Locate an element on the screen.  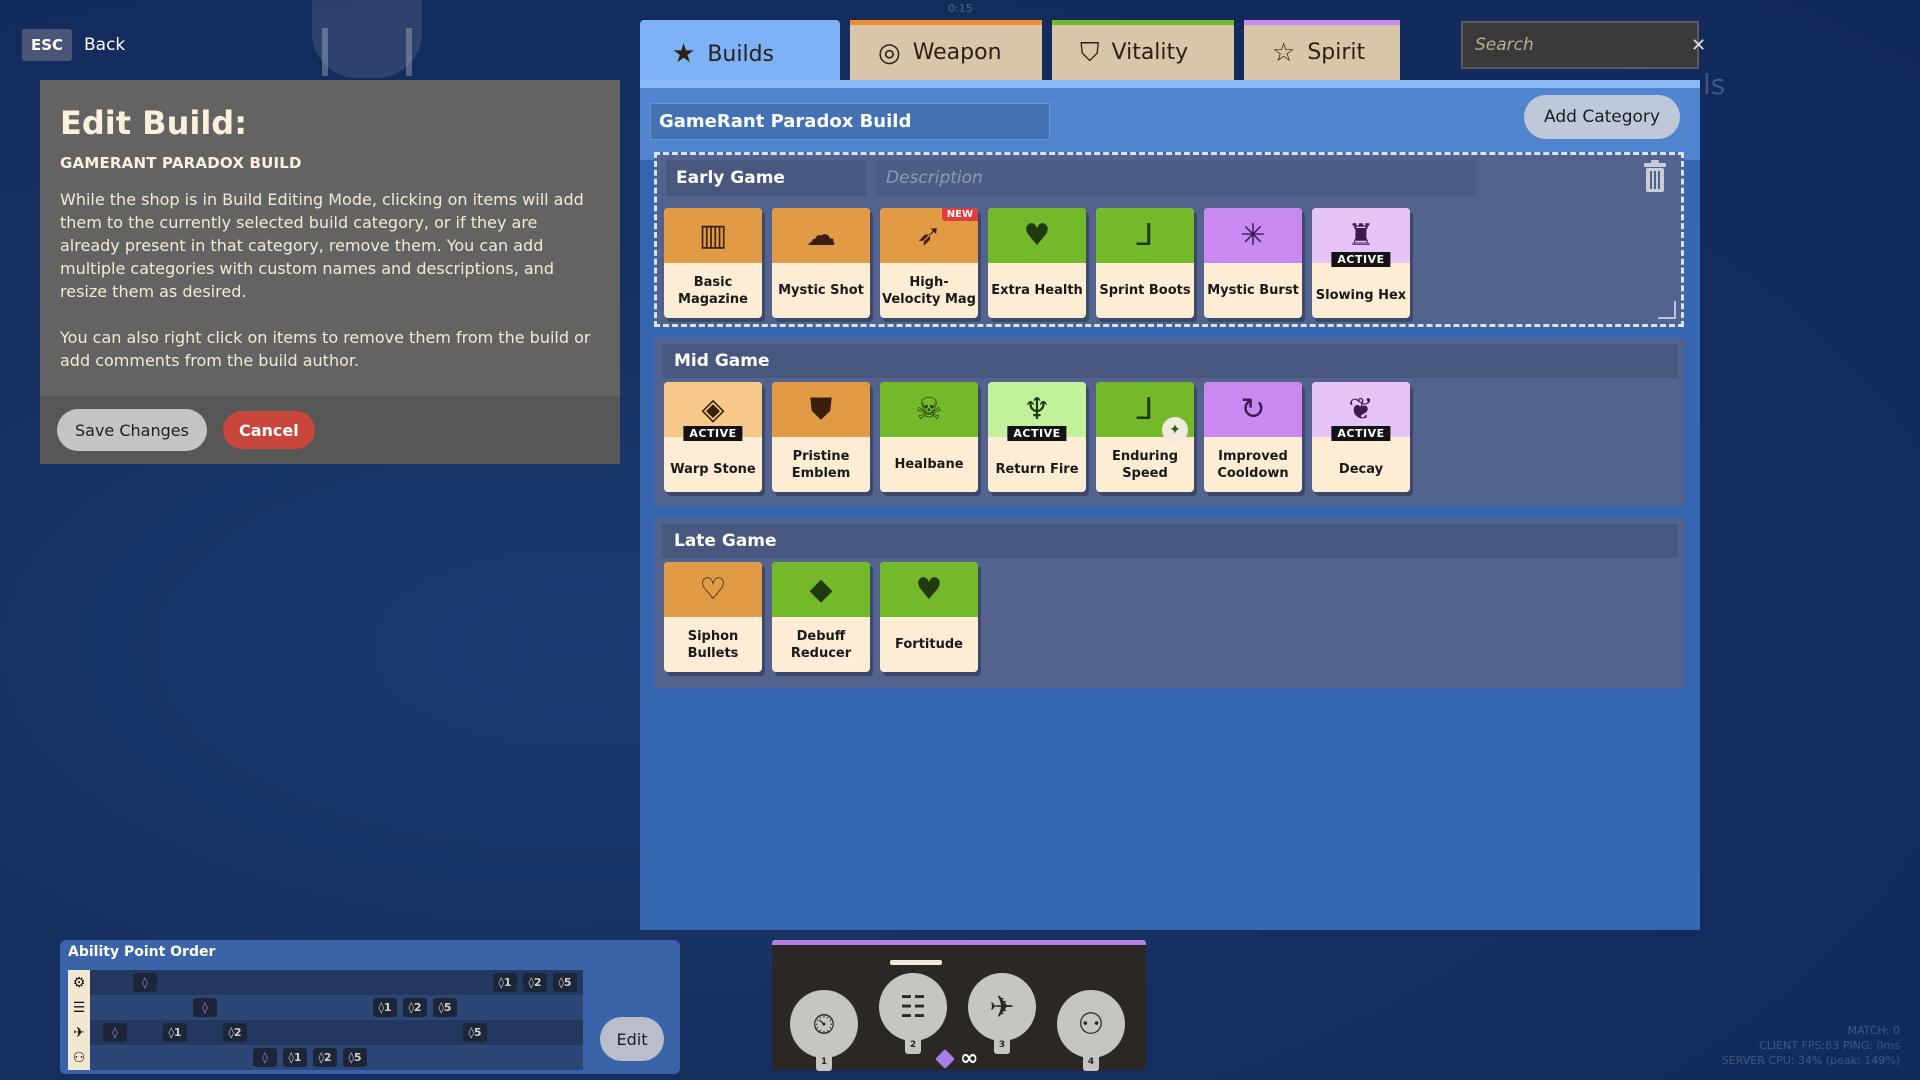
item-name: Warp Stone is located at coordinates (713, 469).